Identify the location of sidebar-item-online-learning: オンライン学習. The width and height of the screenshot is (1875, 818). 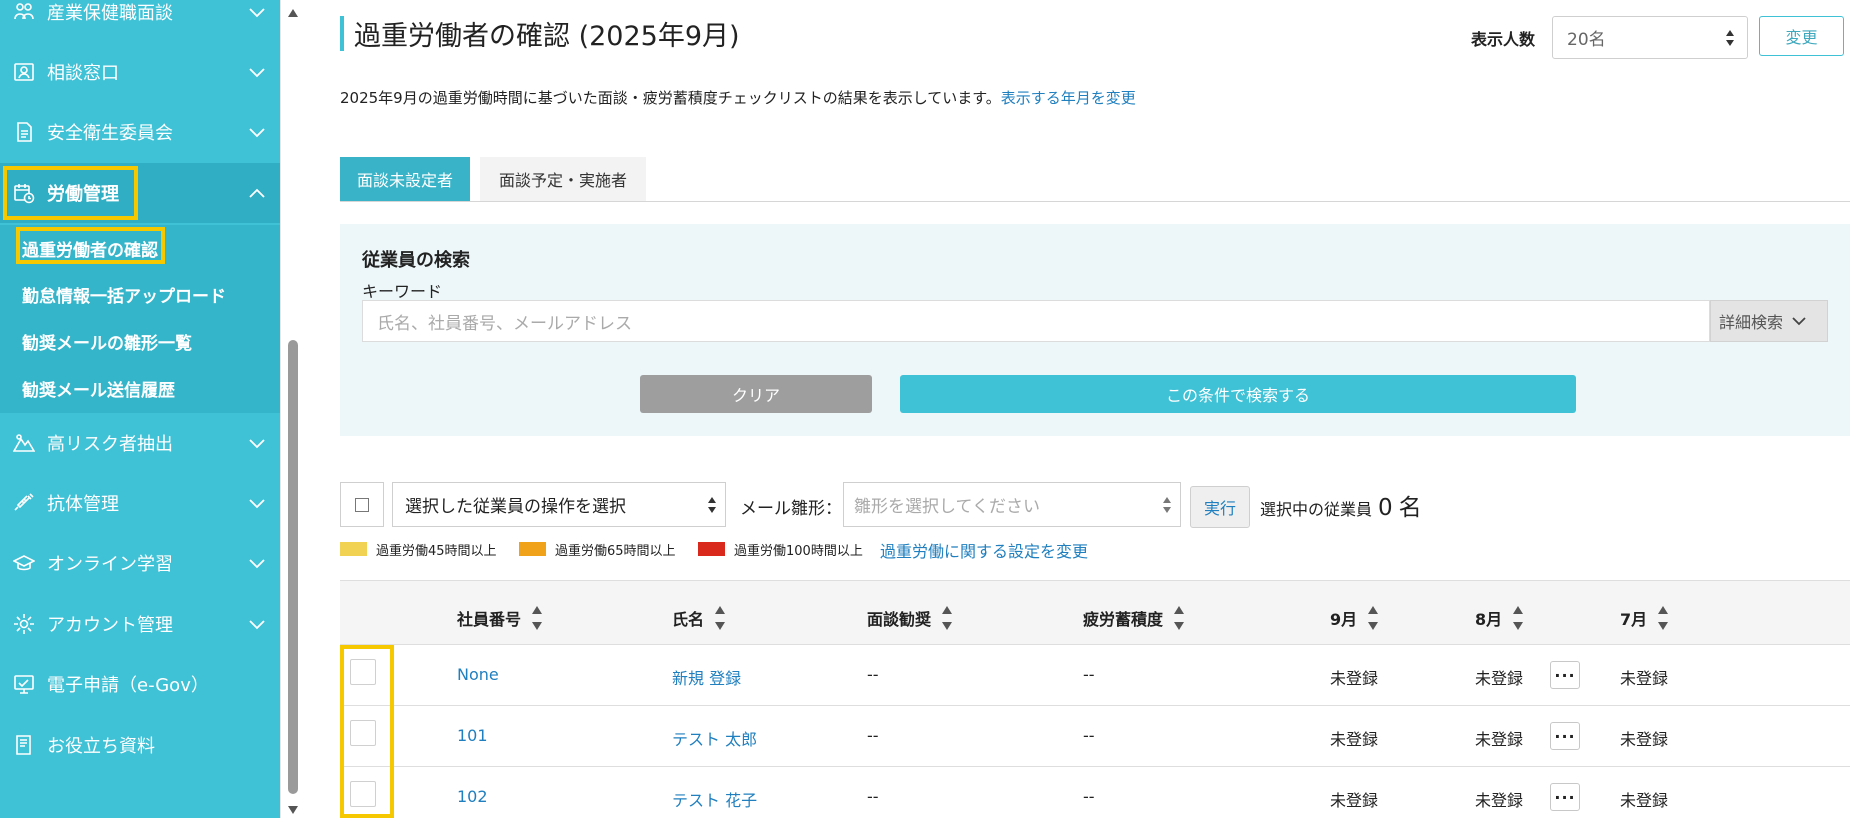
(140, 563).